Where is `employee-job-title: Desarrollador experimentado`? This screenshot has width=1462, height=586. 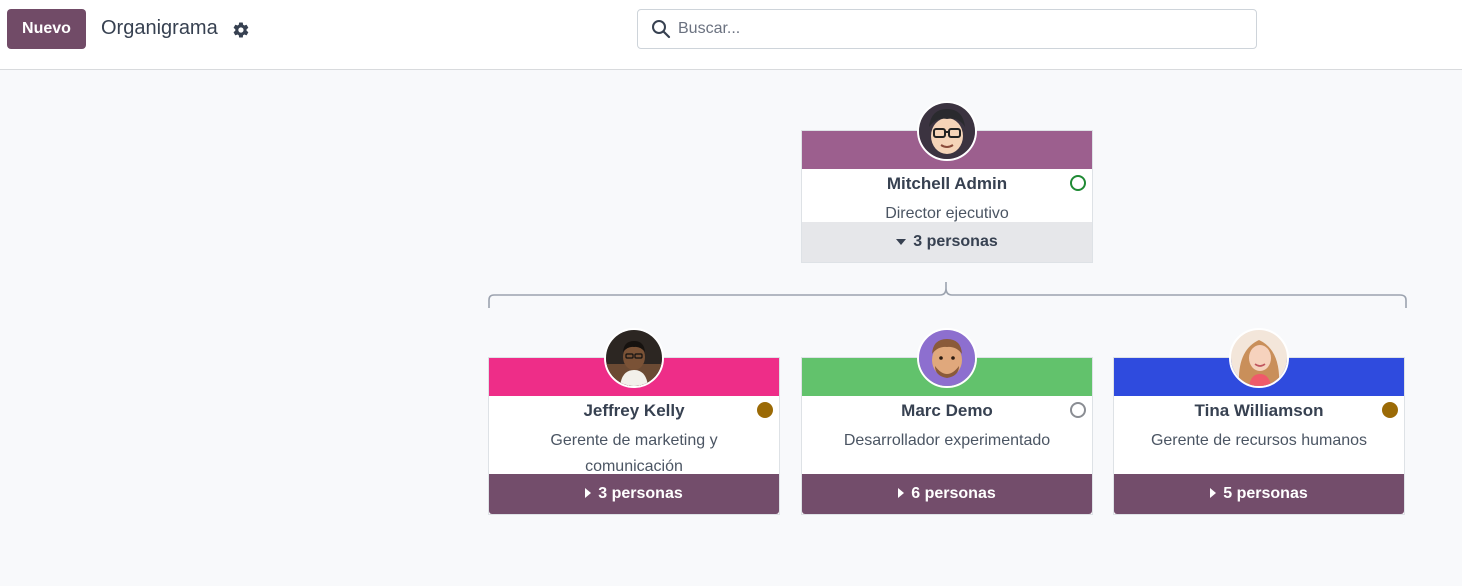 employee-job-title: Desarrollador experimentado is located at coordinates (947, 440).